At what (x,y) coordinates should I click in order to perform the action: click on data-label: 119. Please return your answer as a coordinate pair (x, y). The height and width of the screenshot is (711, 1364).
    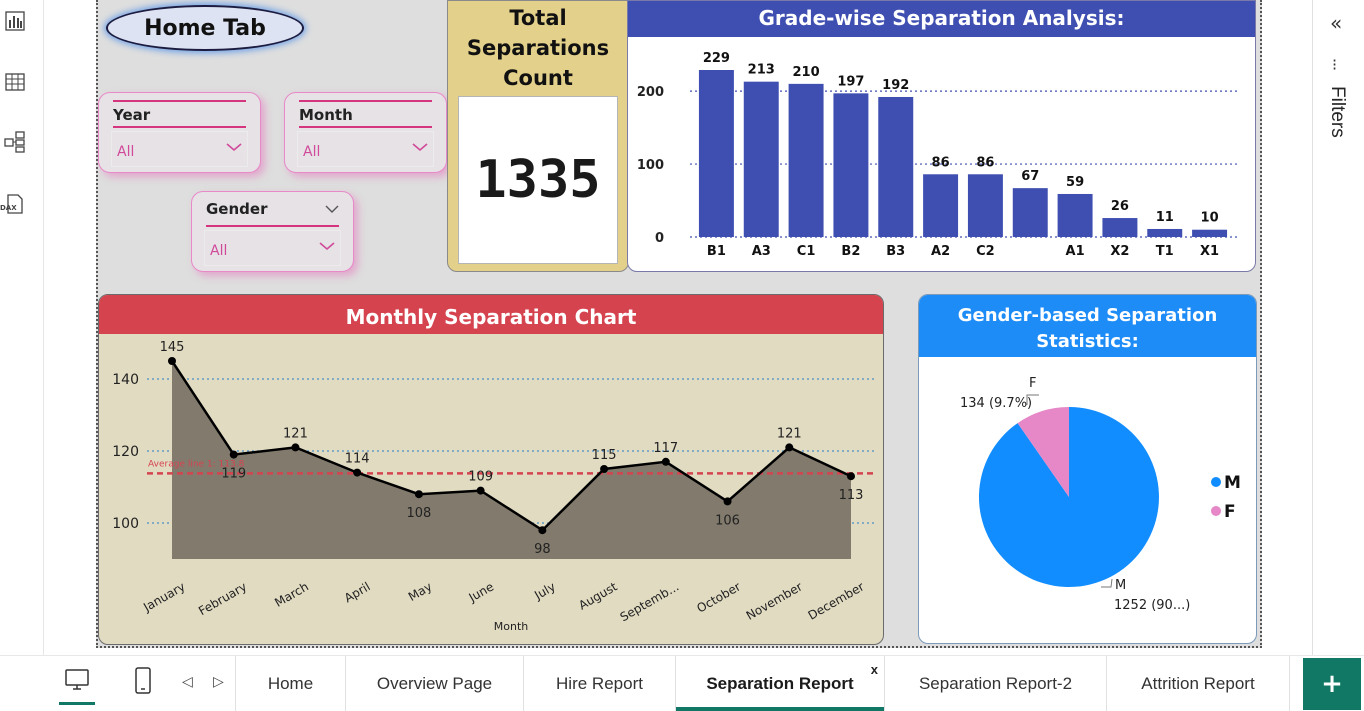
    Looking at the image, I should click on (233, 474).